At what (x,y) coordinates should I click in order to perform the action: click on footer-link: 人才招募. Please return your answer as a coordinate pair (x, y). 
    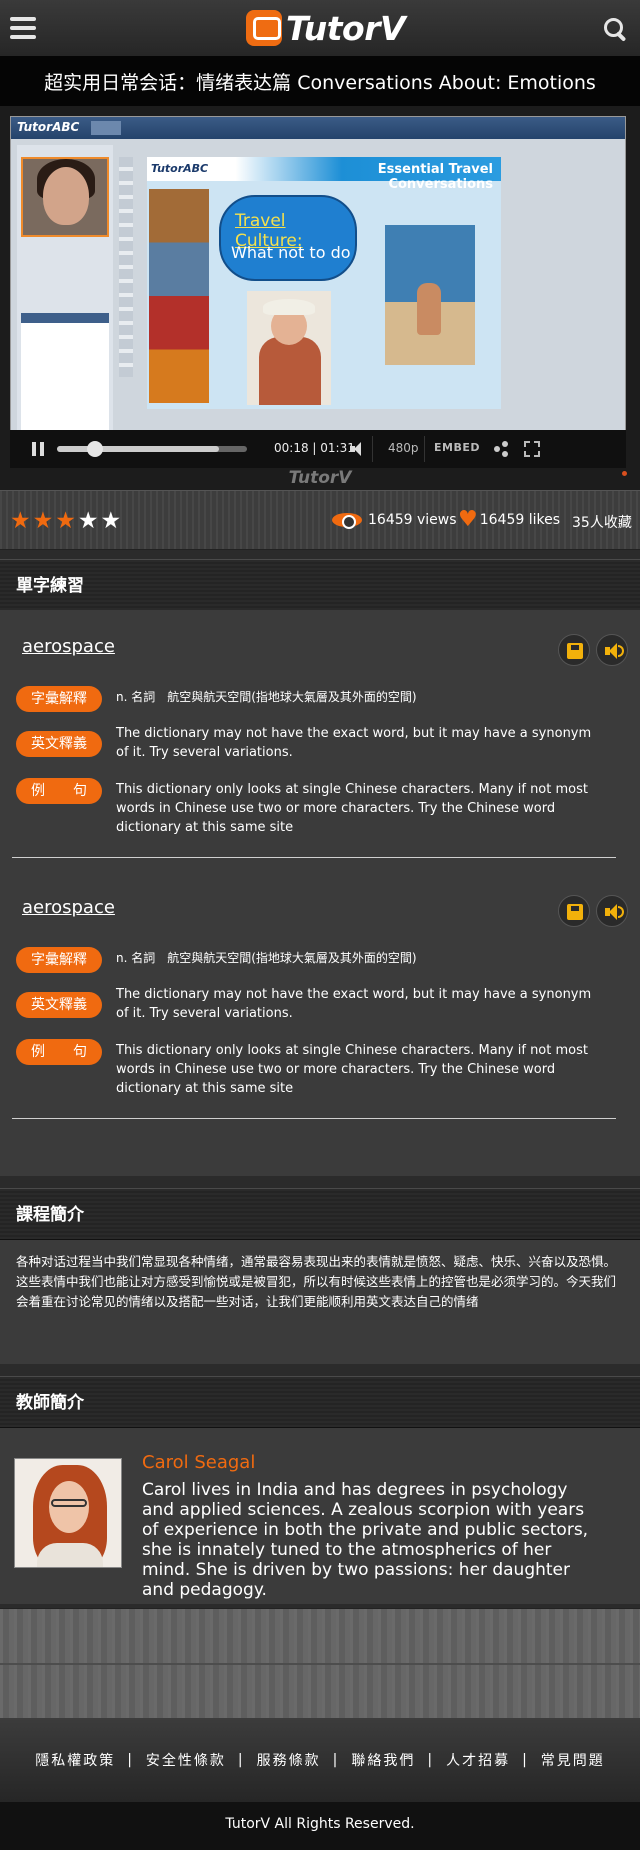
    Looking at the image, I should click on (478, 1760).